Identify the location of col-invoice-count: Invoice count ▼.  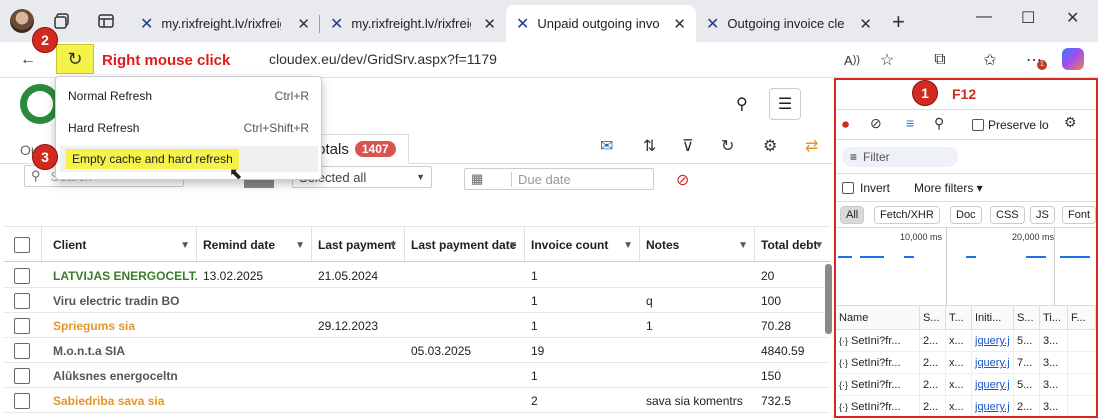
(582, 245).